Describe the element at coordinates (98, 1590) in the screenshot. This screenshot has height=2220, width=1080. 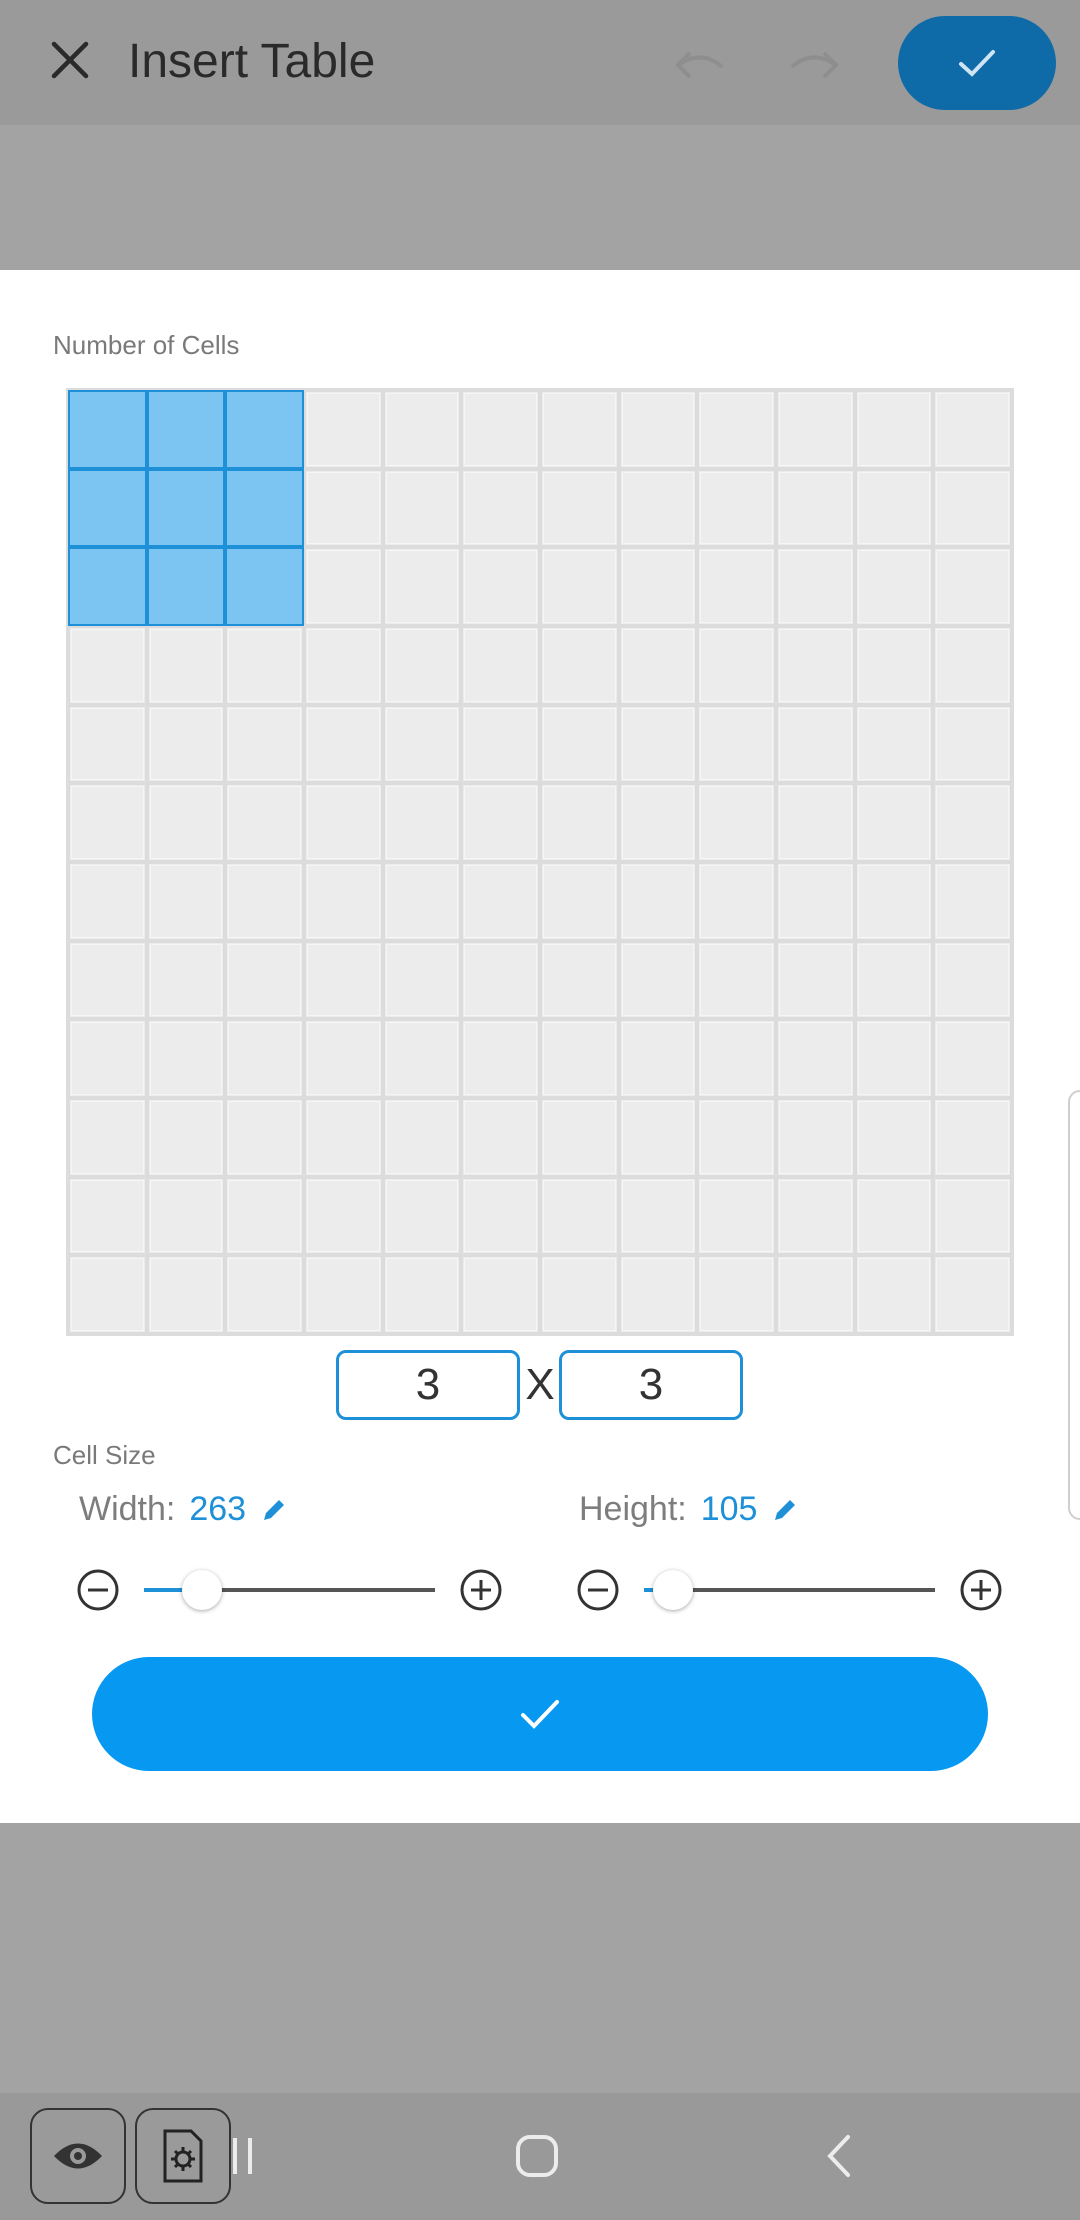
I see `width-decrease-button` at that location.